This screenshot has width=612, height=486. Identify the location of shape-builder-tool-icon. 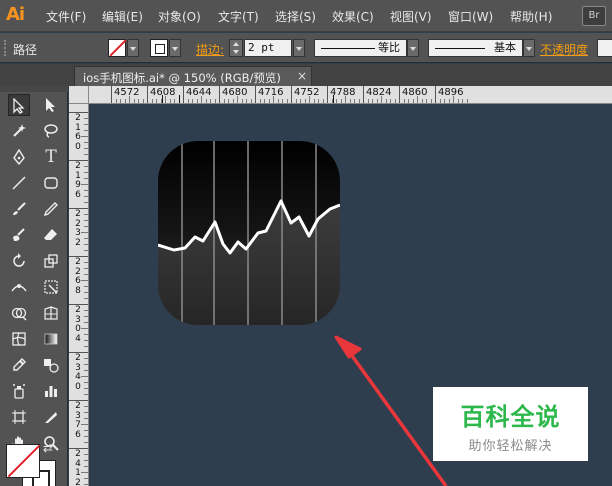
(19, 313).